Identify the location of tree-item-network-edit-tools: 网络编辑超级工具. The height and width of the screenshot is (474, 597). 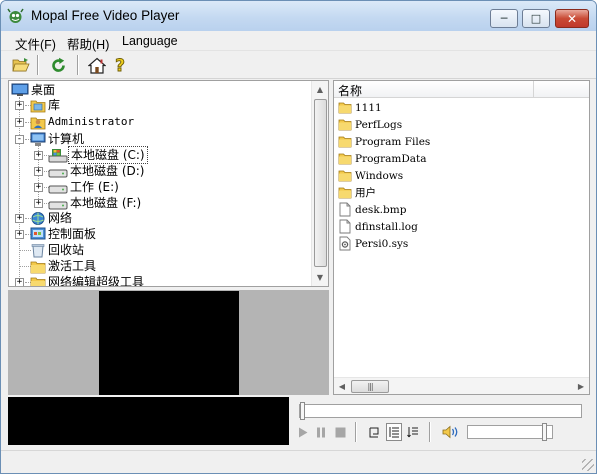
(88, 280).